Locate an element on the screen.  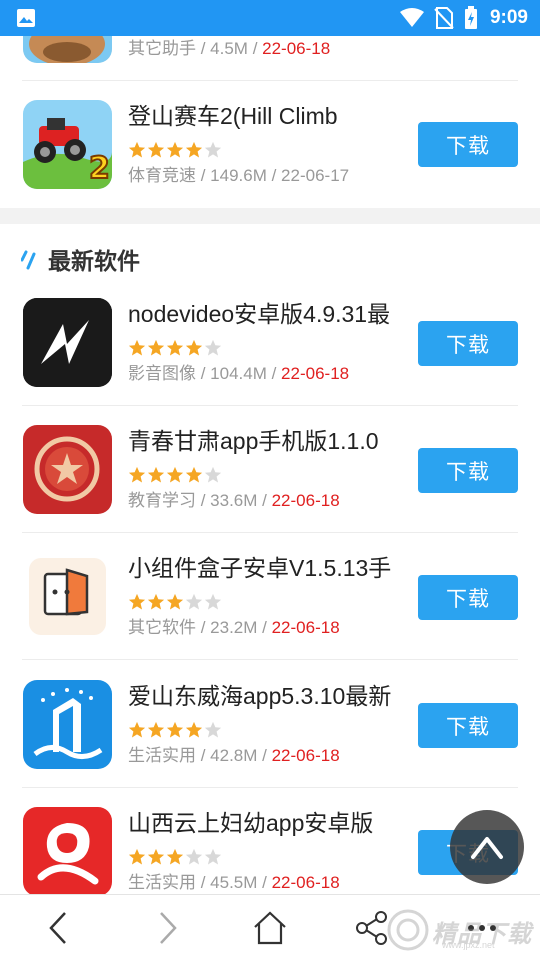
app-meta: 体育竞速 / 149.6M / 22-06-17 is located at coordinates (239, 175).